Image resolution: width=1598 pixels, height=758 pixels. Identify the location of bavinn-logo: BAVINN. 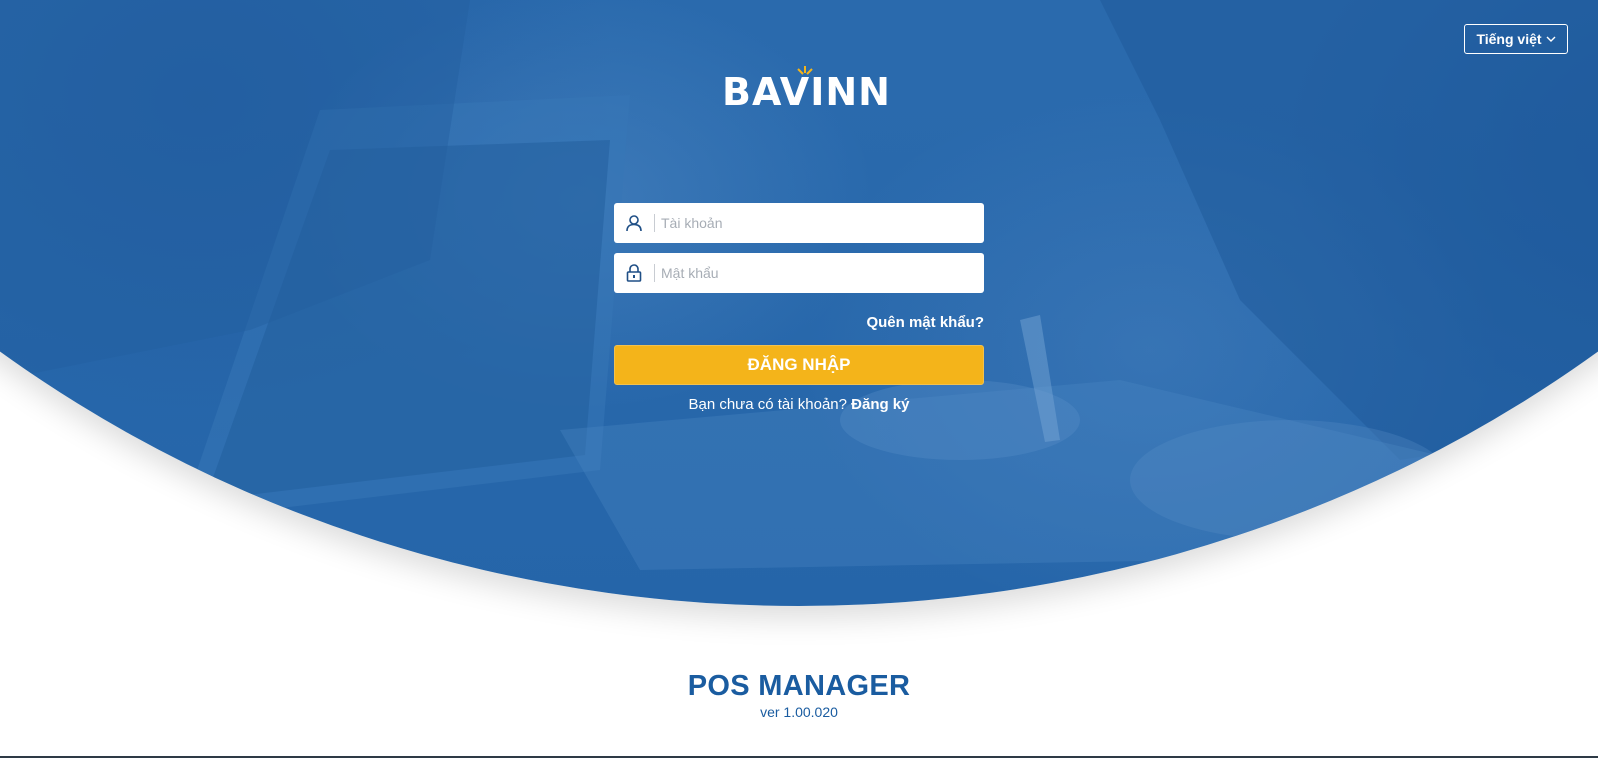
(806, 89).